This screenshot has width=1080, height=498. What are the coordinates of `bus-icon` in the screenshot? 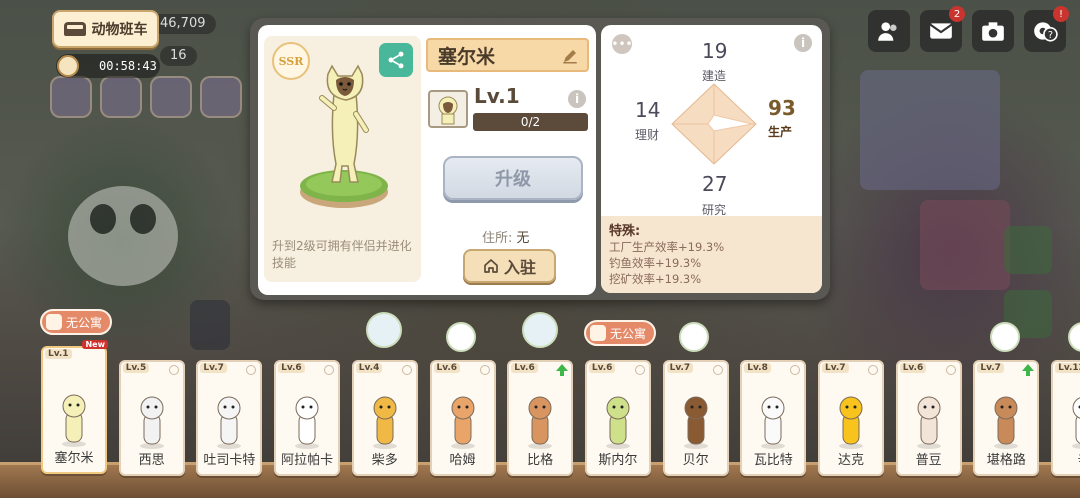 It's located at (74, 29).